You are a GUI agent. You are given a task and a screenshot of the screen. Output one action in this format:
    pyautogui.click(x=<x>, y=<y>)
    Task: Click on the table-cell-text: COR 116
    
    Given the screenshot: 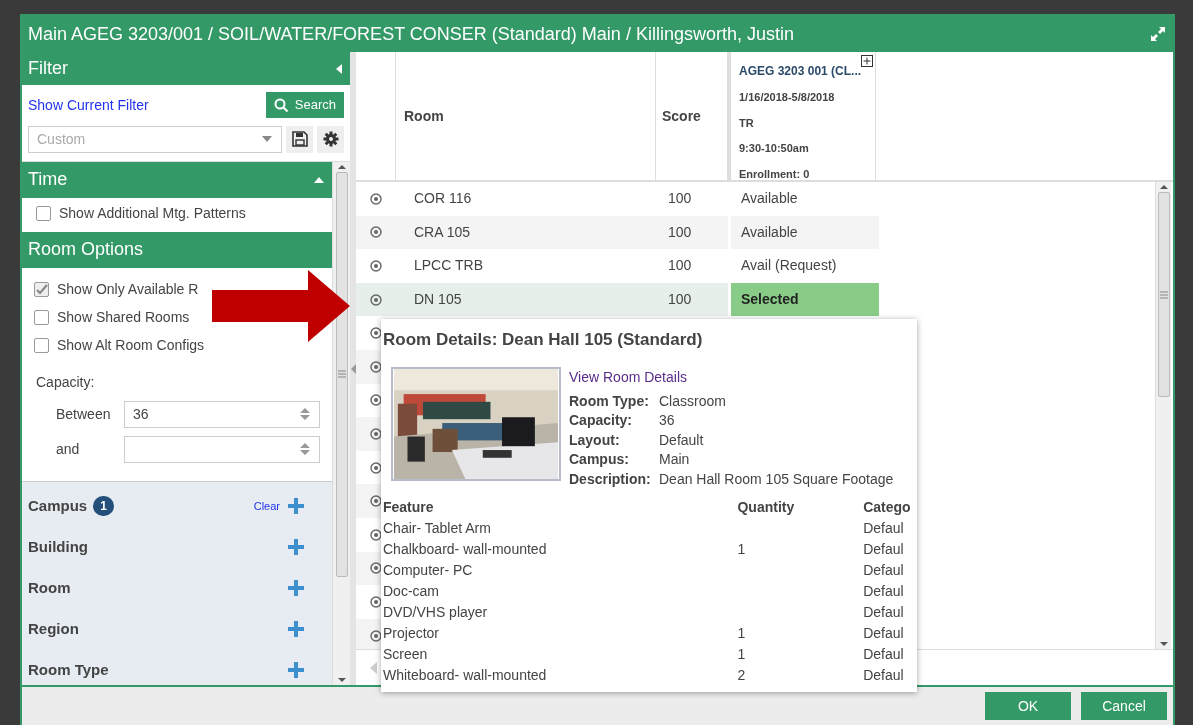 What is the action you would take?
    pyautogui.click(x=443, y=199)
    